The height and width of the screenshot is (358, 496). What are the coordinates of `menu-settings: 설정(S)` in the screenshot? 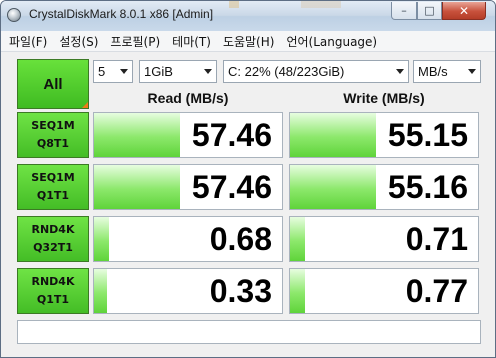 It's located at (78, 41).